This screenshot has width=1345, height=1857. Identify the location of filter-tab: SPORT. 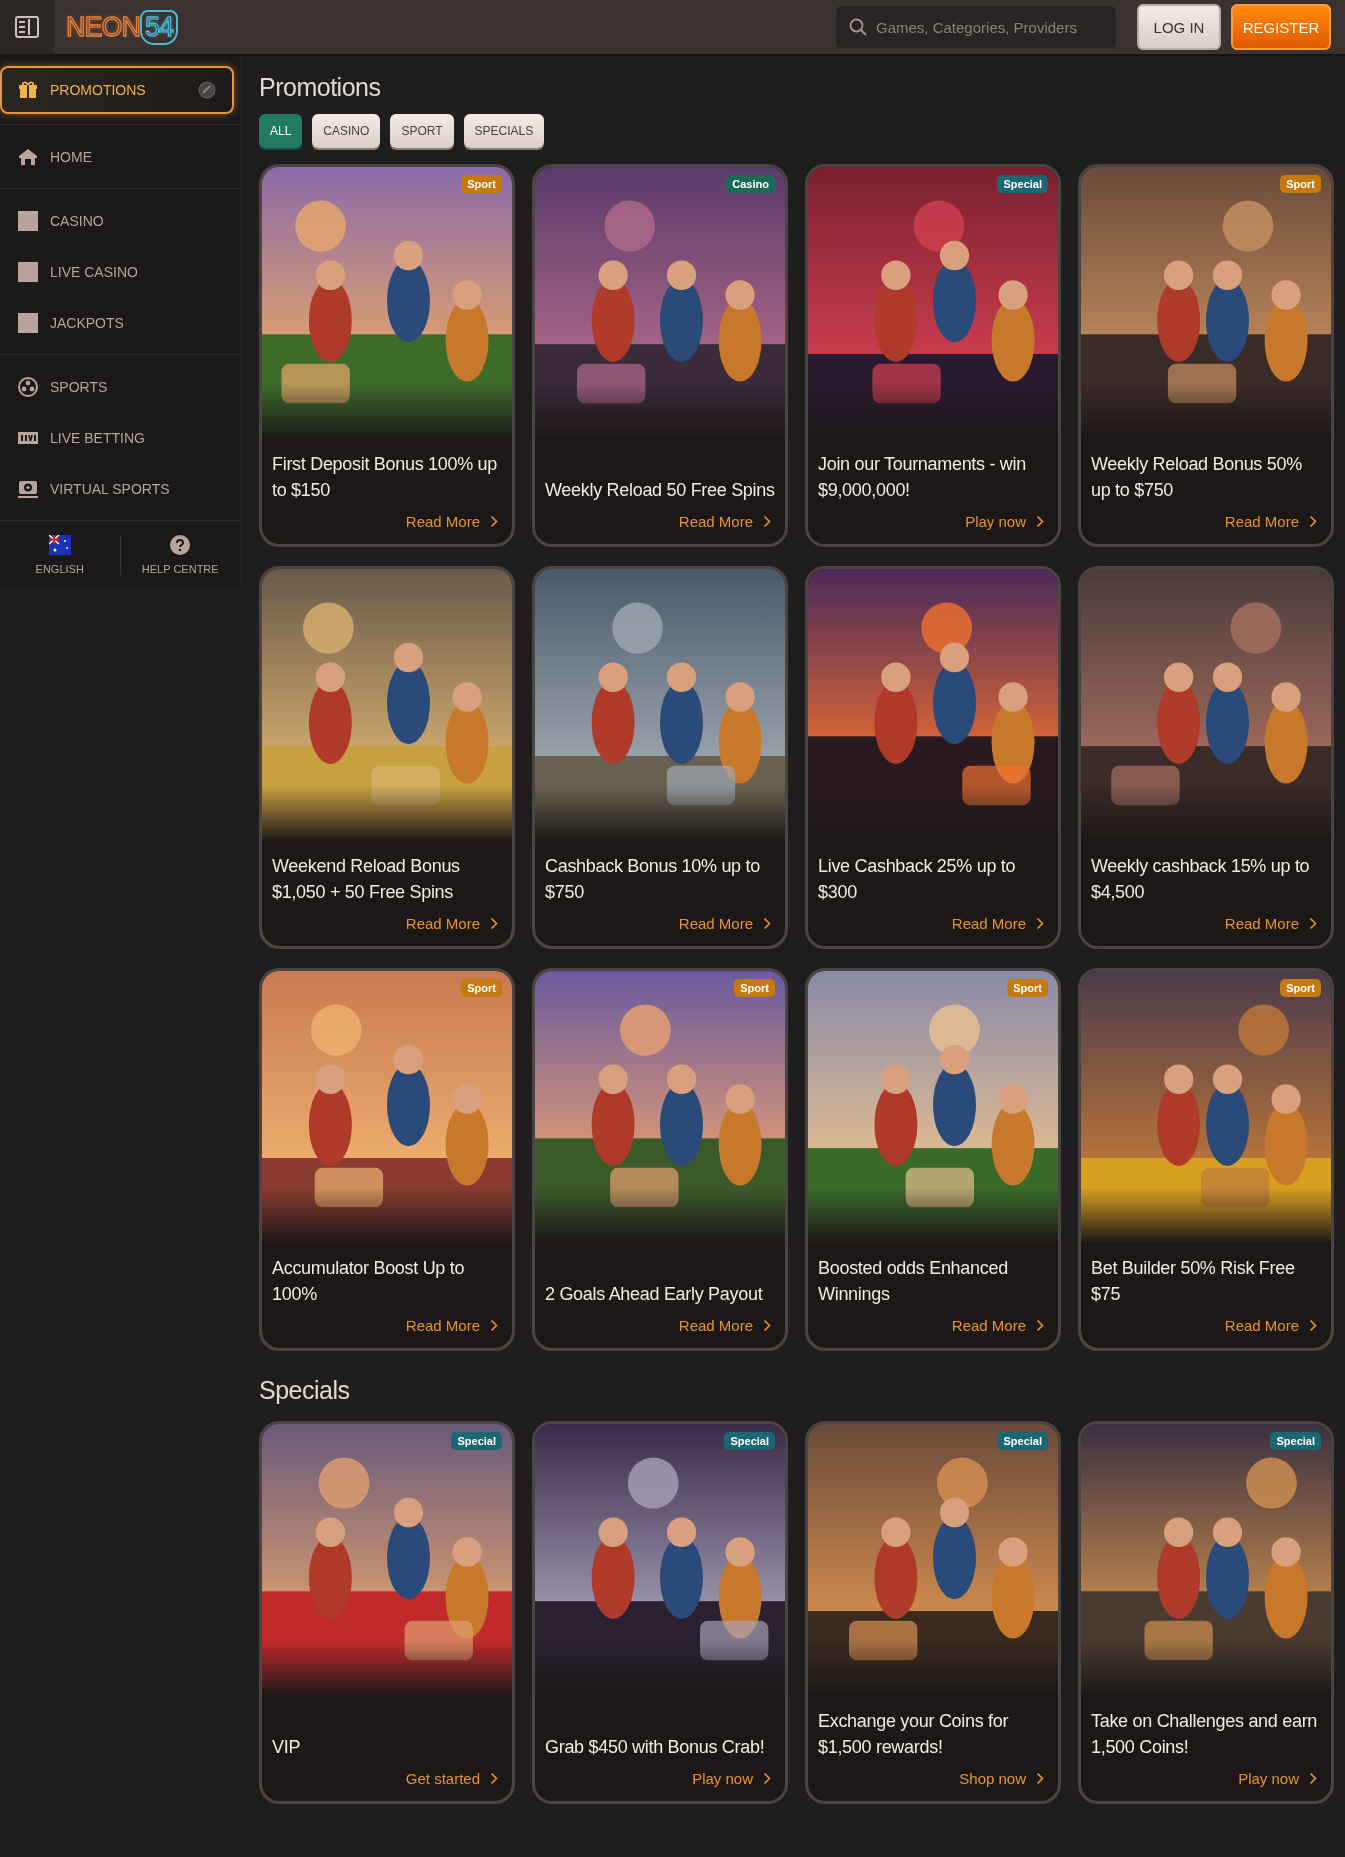
(422, 131).